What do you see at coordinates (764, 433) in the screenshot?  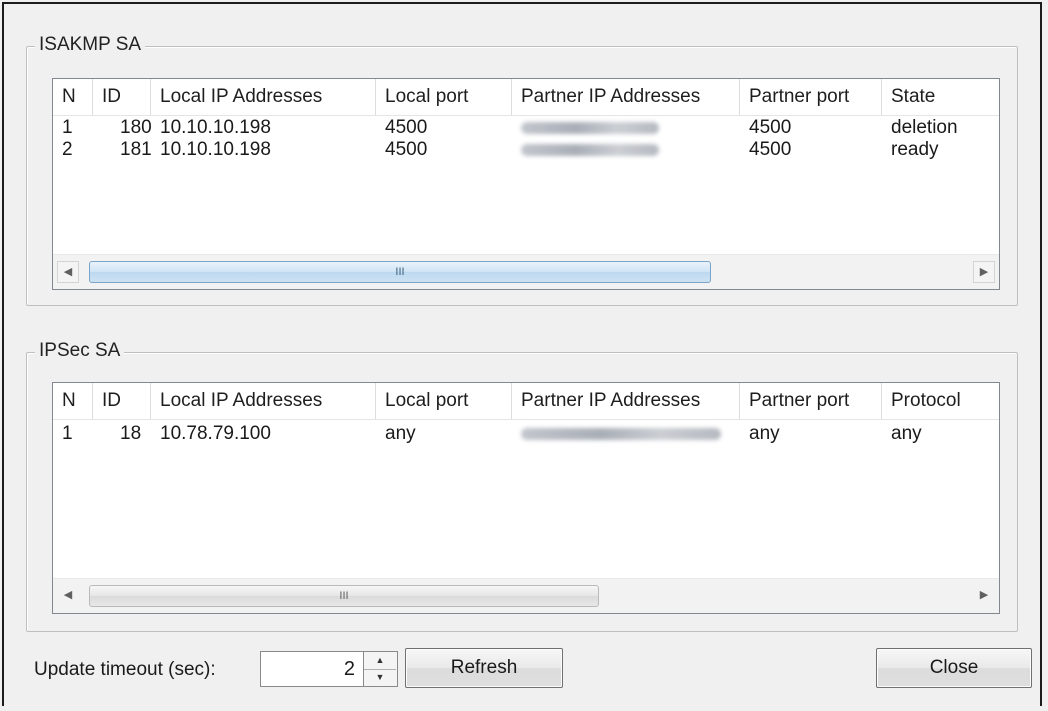 I see `cell-partner-port: any` at bounding box center [764, 433].